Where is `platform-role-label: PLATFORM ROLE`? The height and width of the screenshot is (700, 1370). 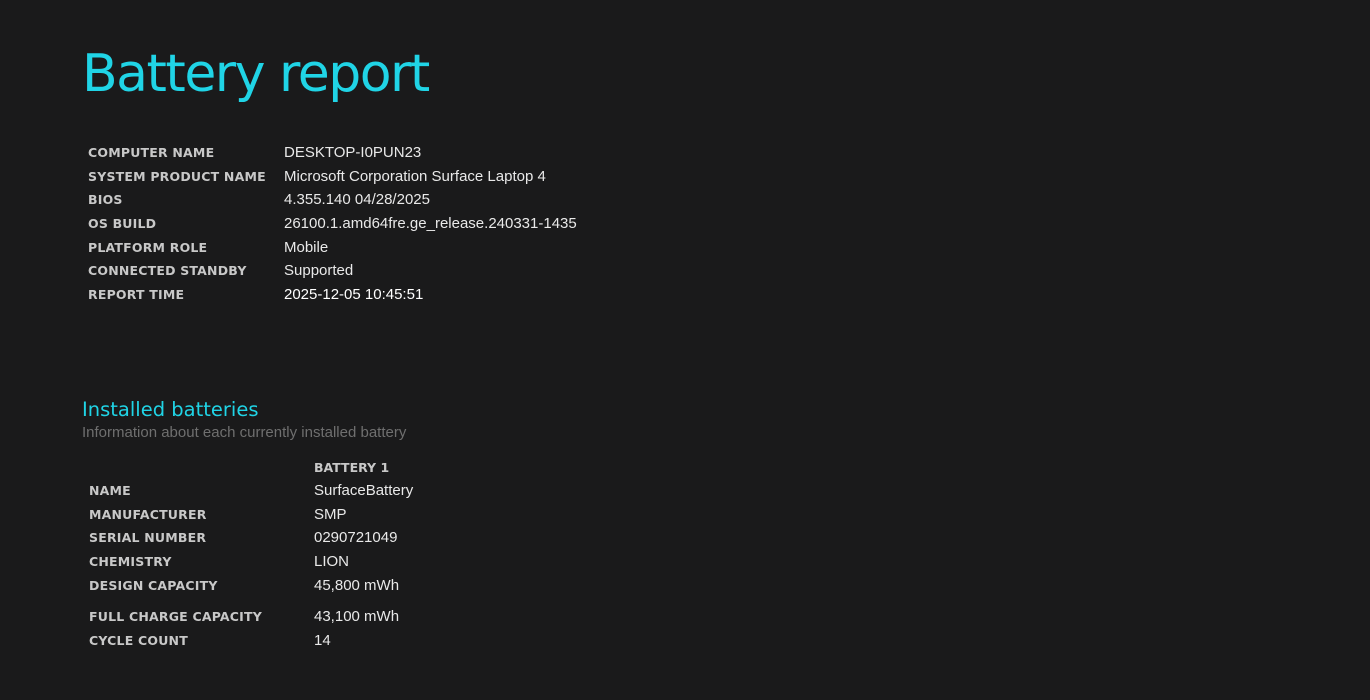
platform-role-label: PLATFORM ROLE is located at coordinates (148, 247).